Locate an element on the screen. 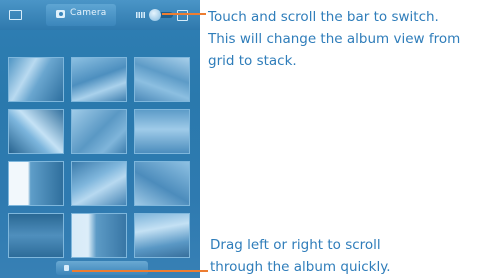  scrubber-grip-icon is located at coordinates (66, 268).